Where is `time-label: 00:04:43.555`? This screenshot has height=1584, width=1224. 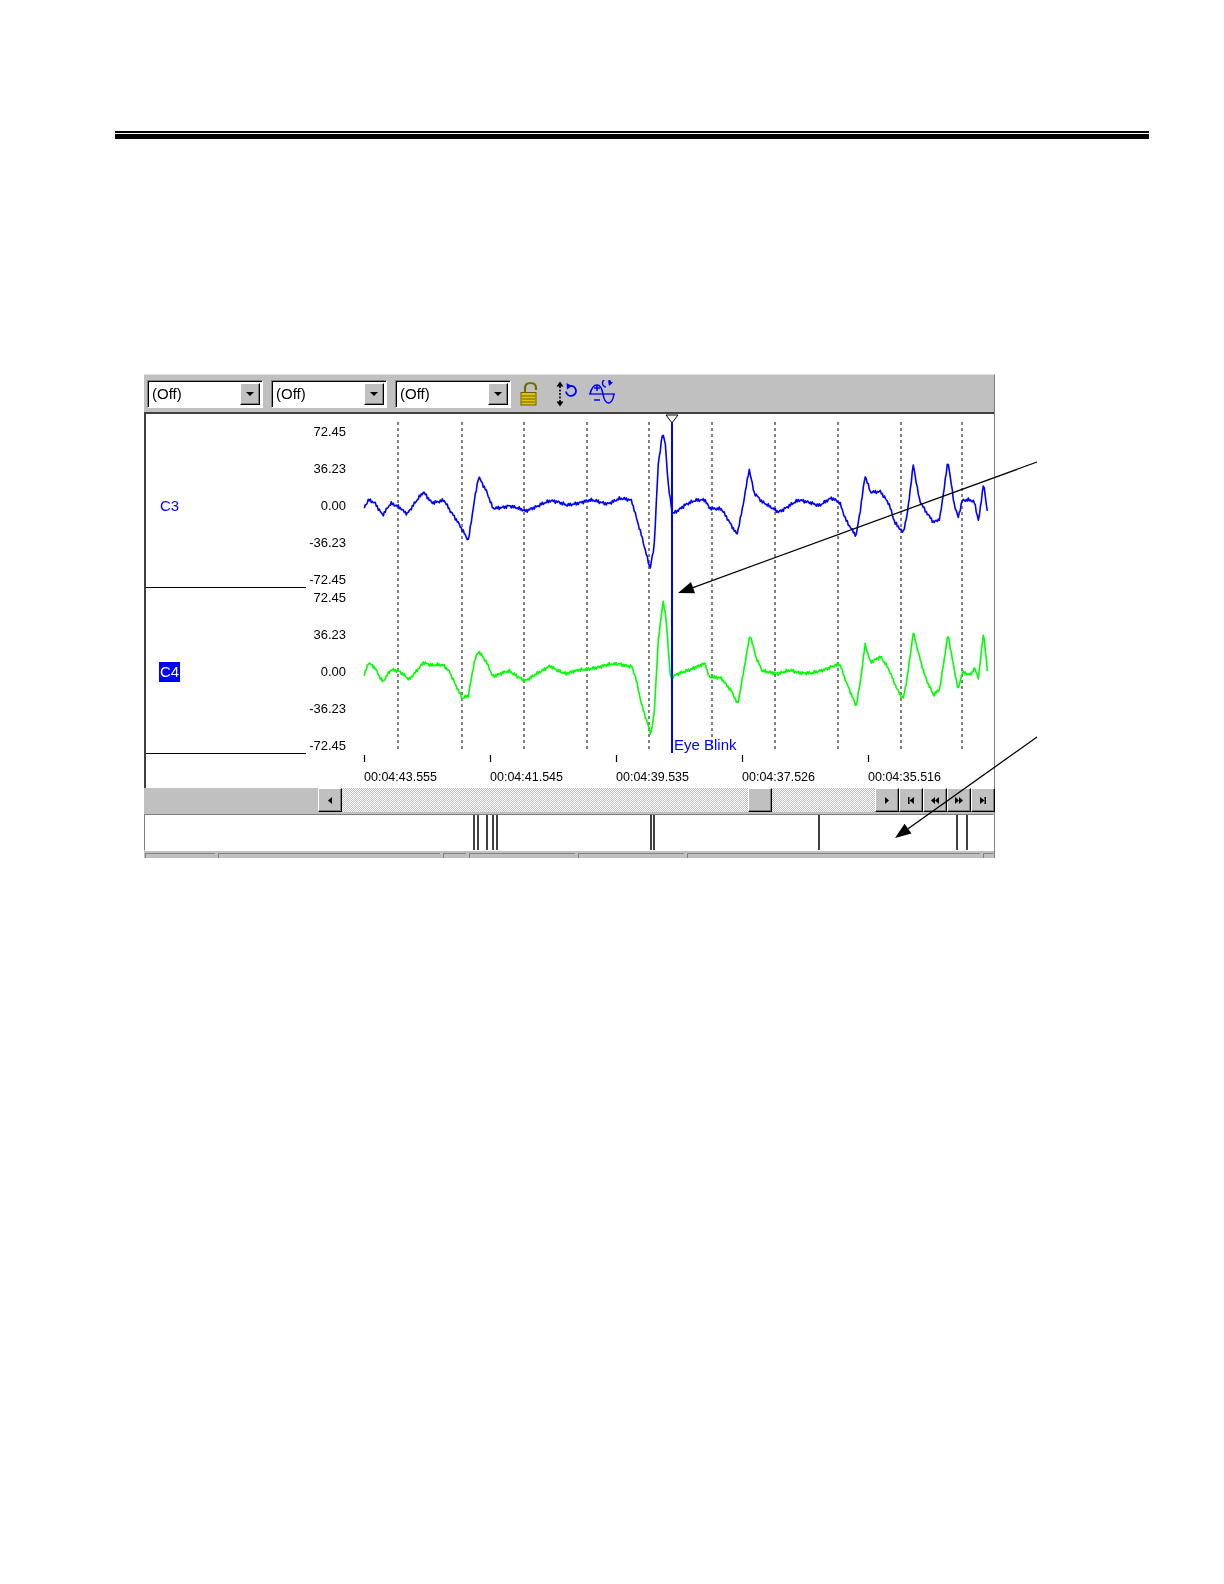 time-label: 00:04:43.555 is located at coordinates (400, 777).